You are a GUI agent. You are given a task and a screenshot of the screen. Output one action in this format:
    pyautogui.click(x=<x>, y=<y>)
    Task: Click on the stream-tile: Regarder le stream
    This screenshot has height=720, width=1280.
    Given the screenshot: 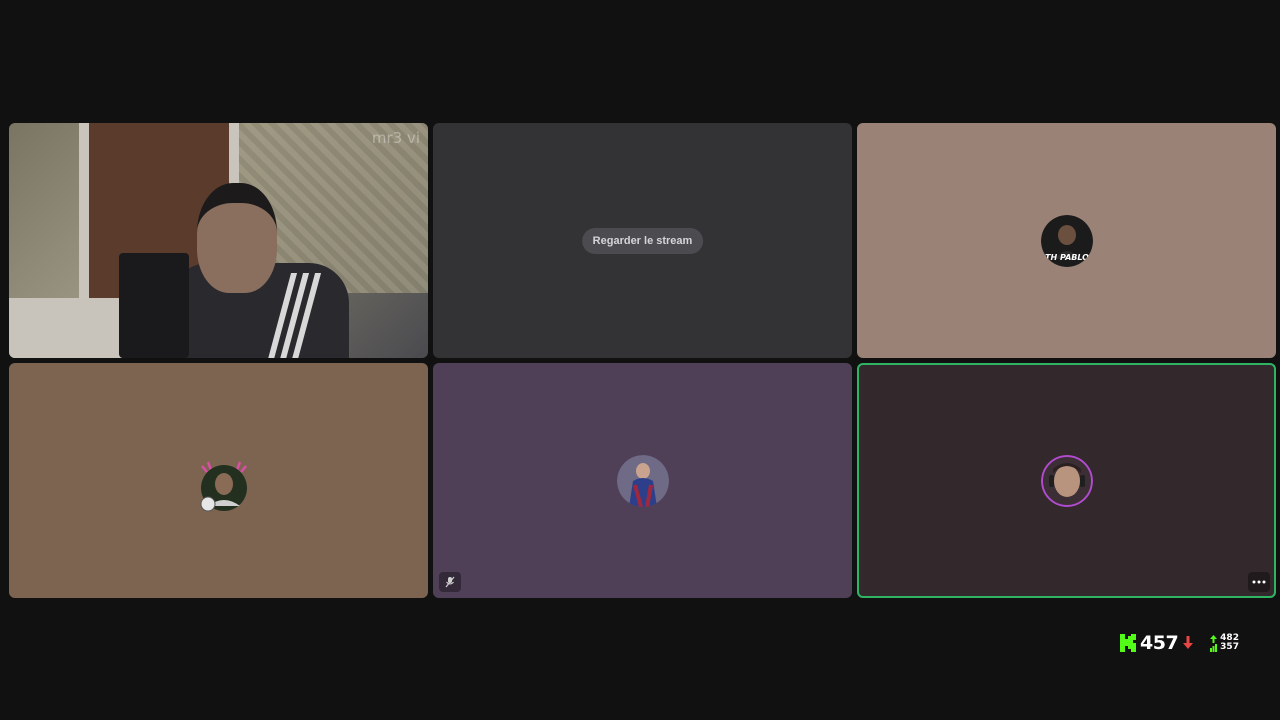 What is the action you would take?
    pyautogui.click(x=642, y=240)
    